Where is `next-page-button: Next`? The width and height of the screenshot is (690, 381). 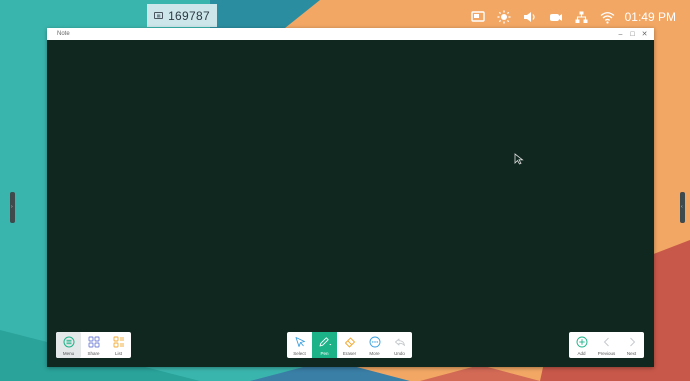
next-page-button: Next is located at coordinates (631, 345).